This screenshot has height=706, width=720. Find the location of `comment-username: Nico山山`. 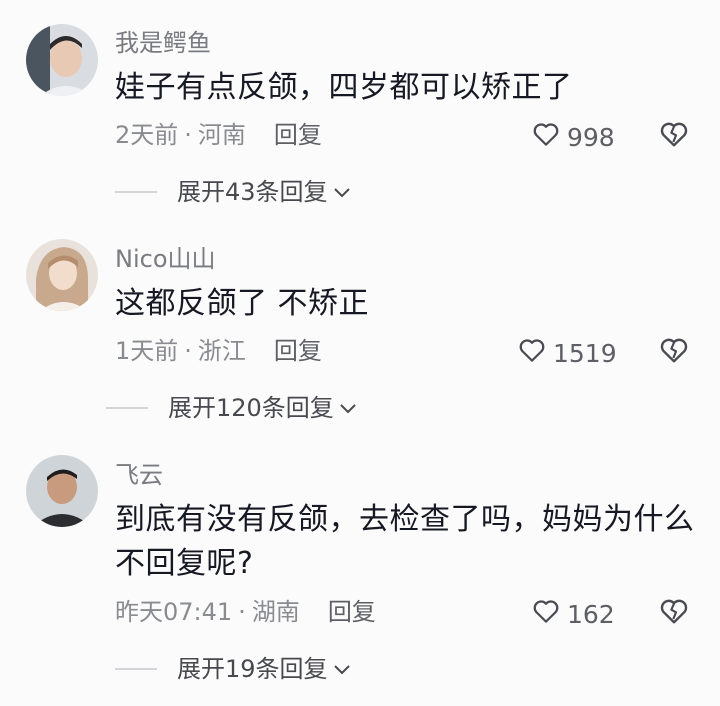

comment-username: Nico山山 is located at coordinates (165, 259).